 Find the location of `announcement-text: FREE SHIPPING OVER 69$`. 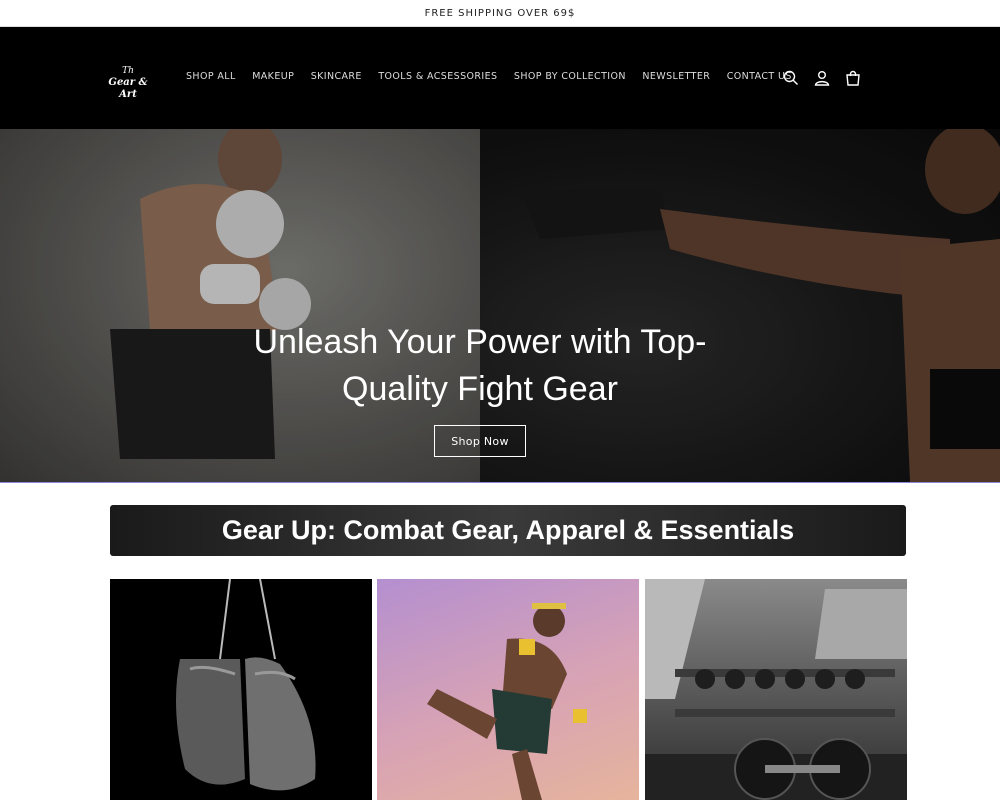

announcement-text: FREE SHIPPING OVER 69$ is located at coordinates (500, 13).